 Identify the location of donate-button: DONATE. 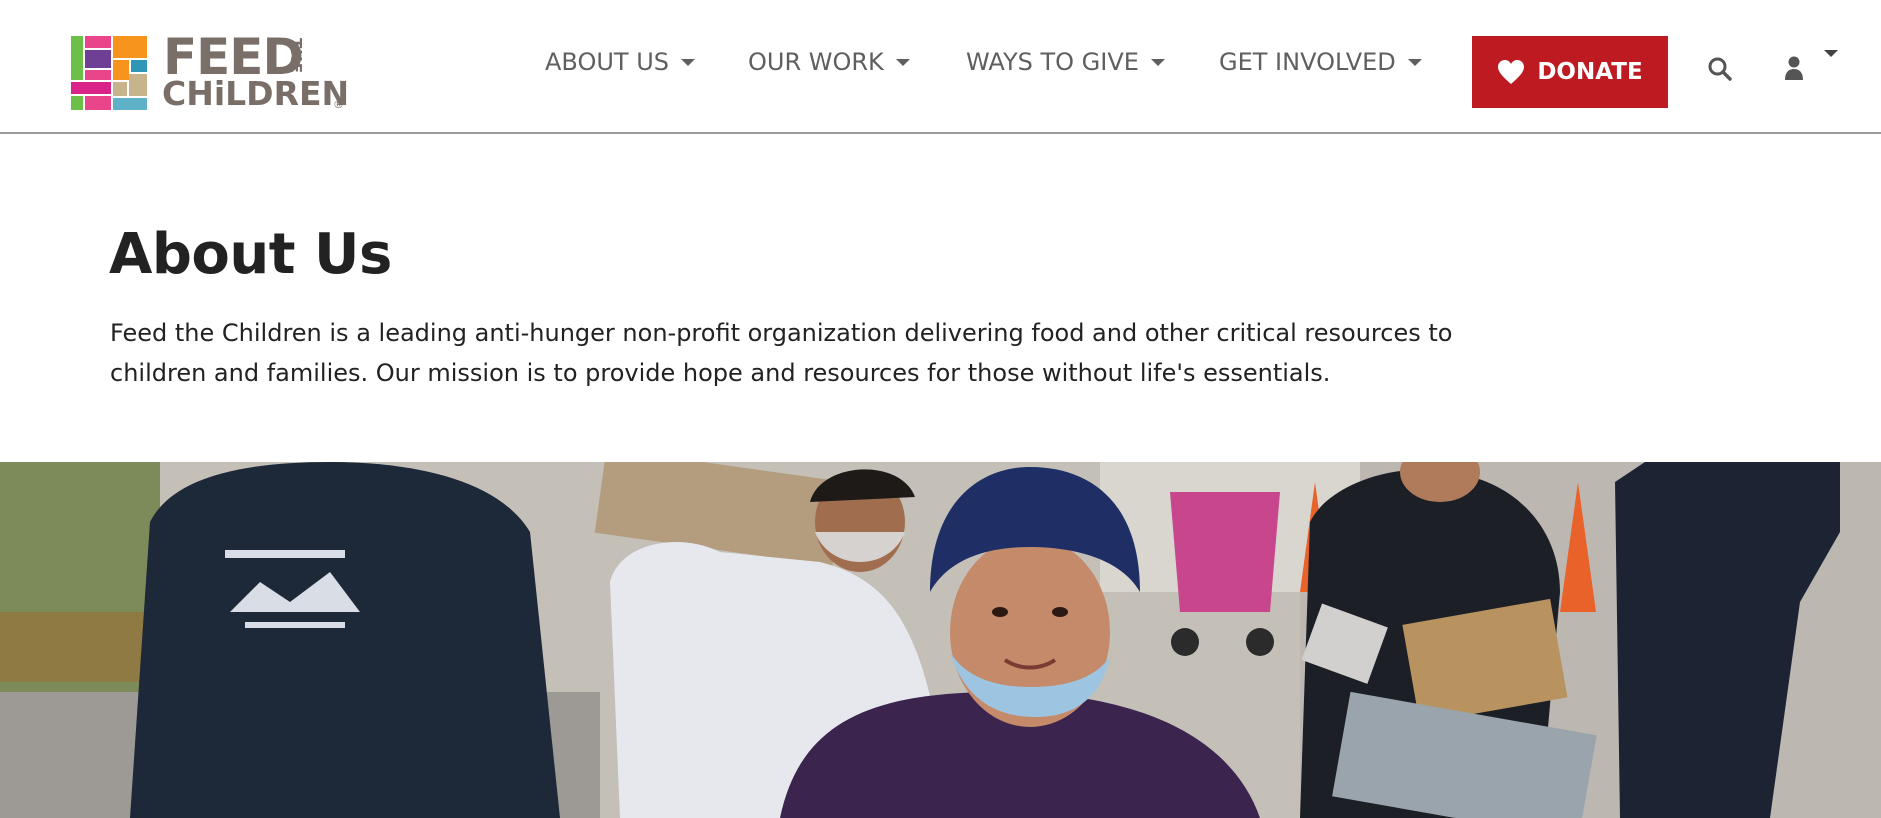
(1570, 72).